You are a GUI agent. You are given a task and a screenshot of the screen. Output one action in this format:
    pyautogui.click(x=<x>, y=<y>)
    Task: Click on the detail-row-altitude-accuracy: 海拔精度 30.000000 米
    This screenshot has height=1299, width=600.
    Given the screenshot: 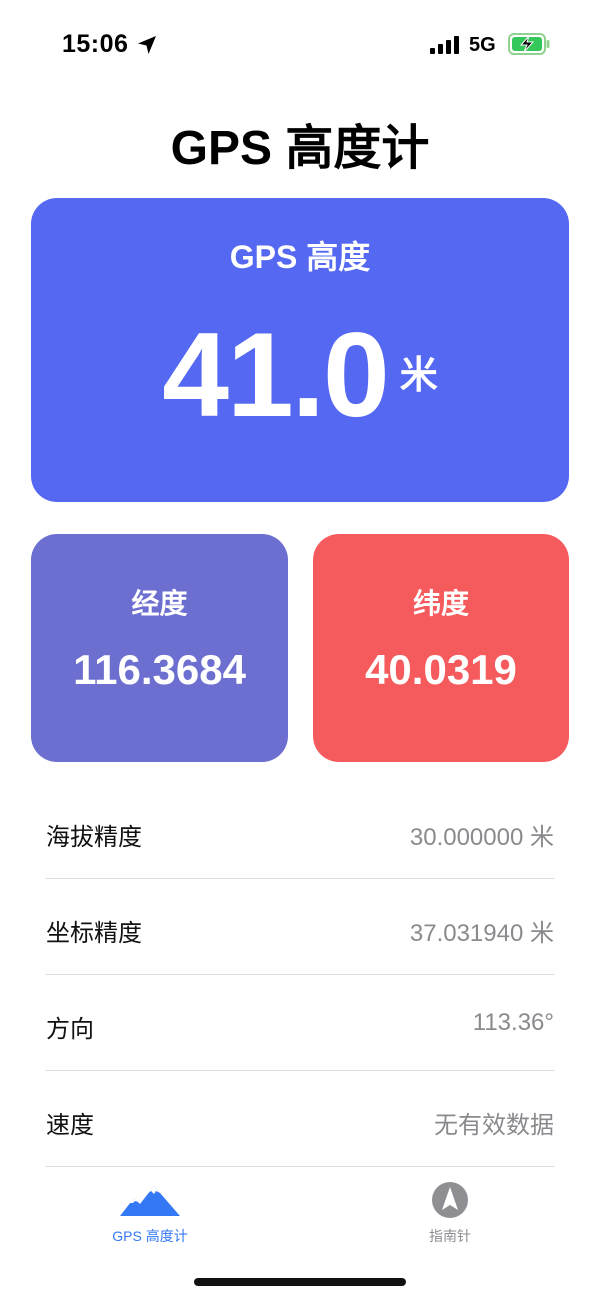 What is the action you would take?
    pyautogui.click(x=300, y=831)
    